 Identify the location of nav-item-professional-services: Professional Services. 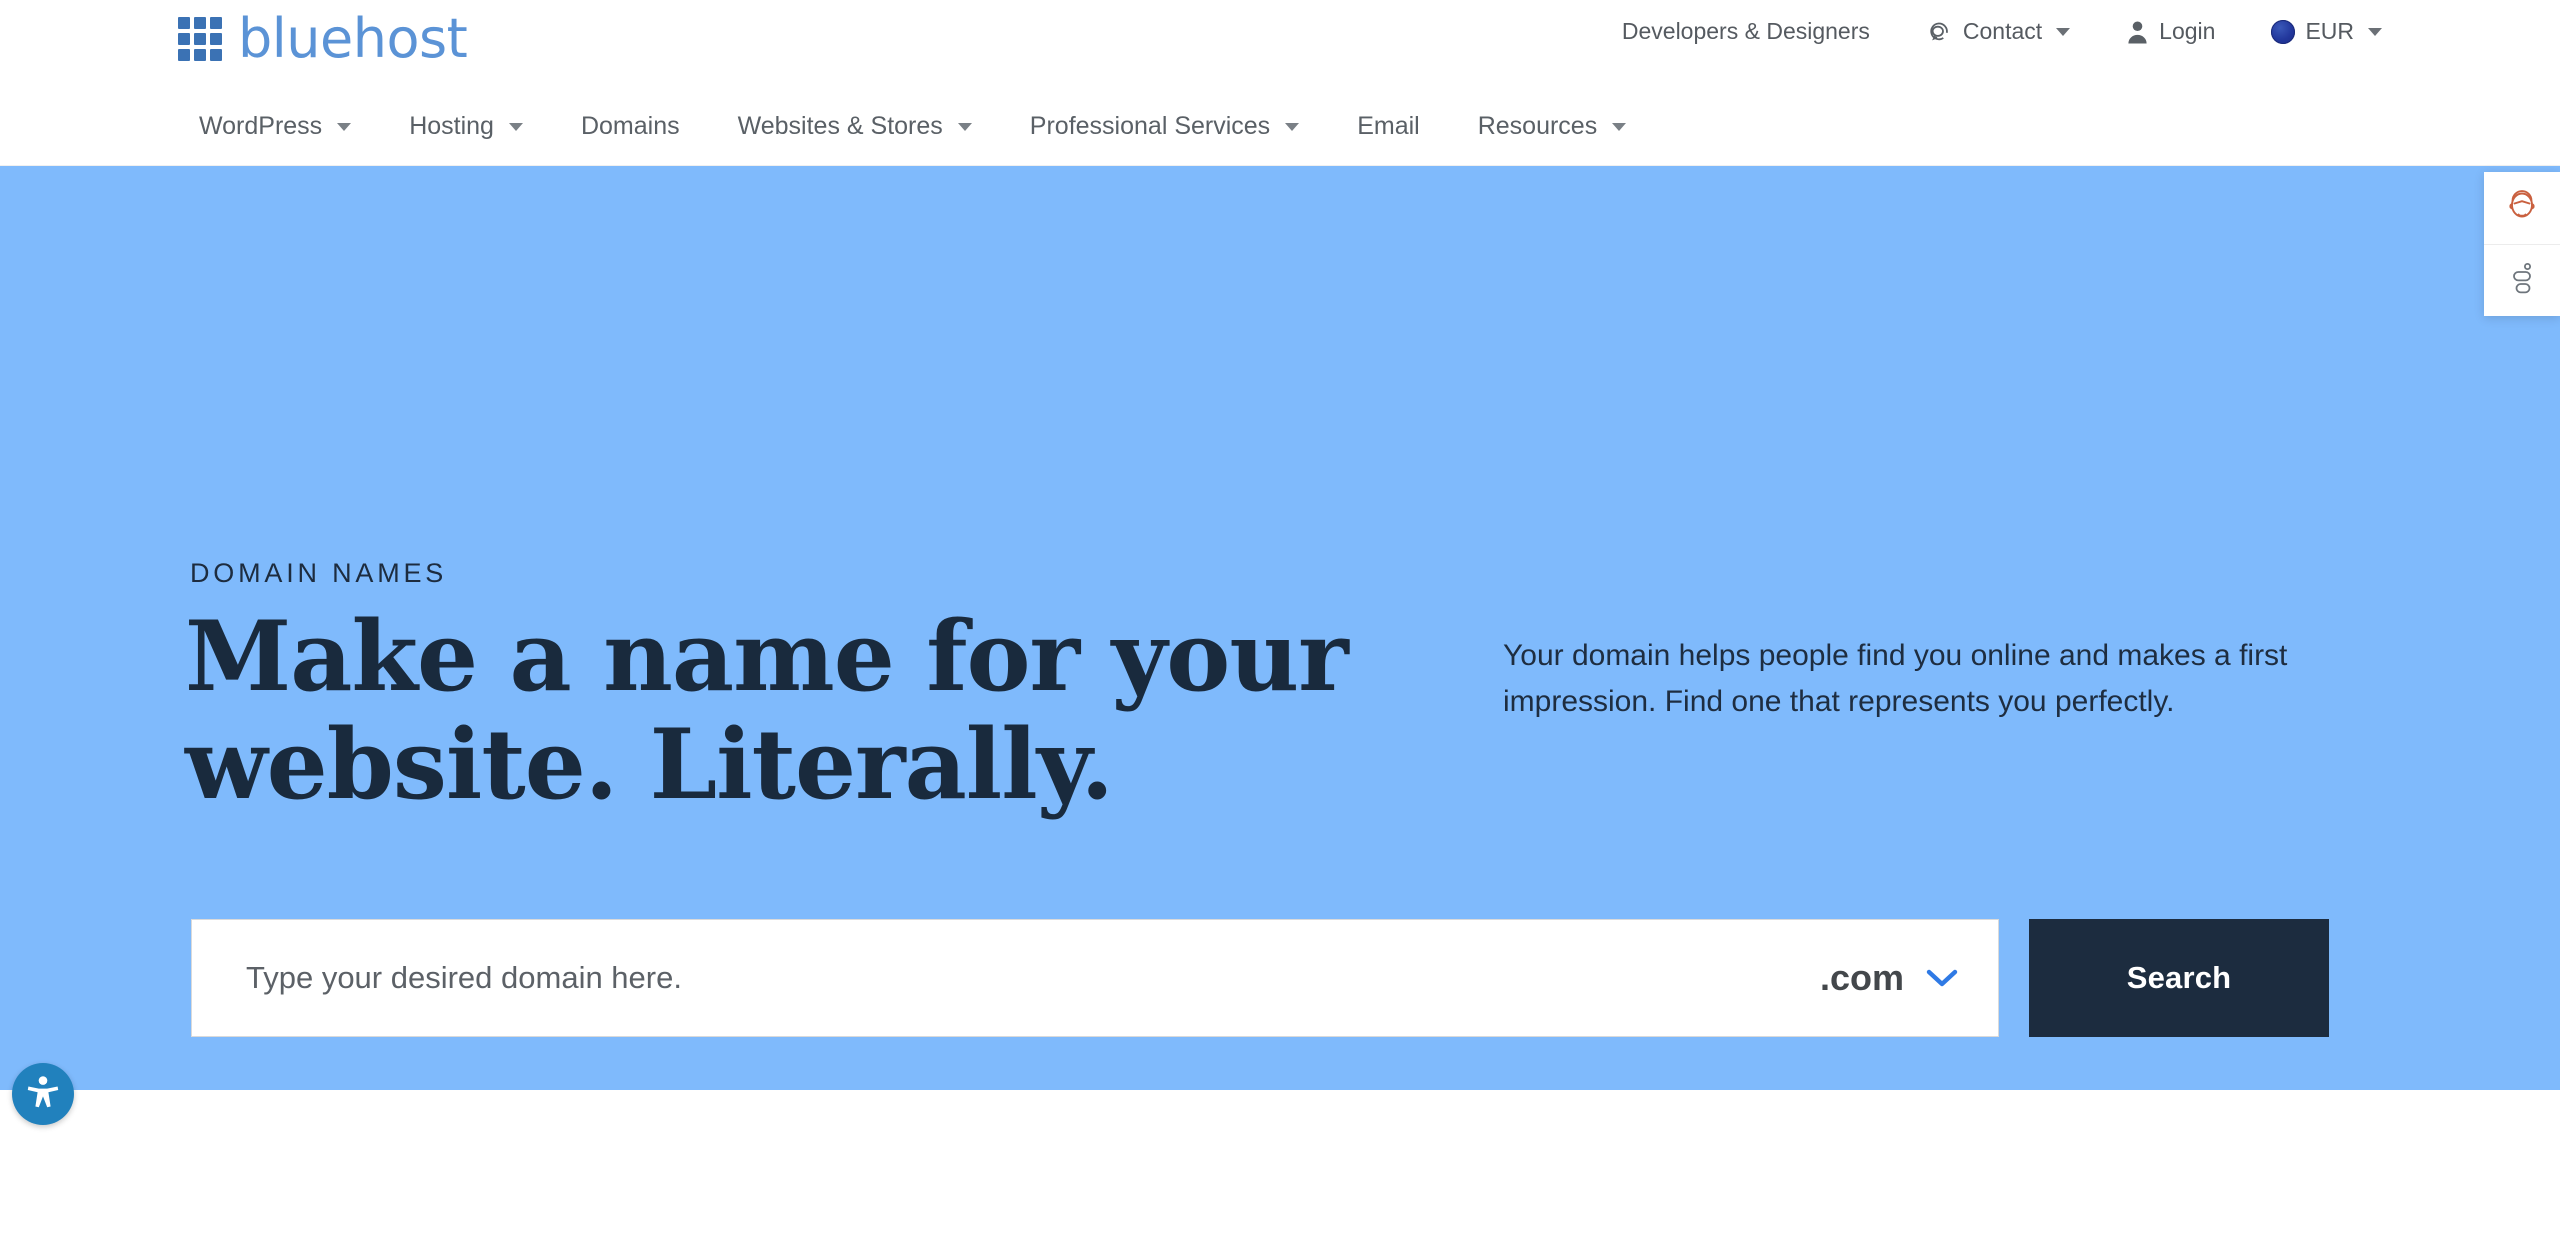
(1164, 126).